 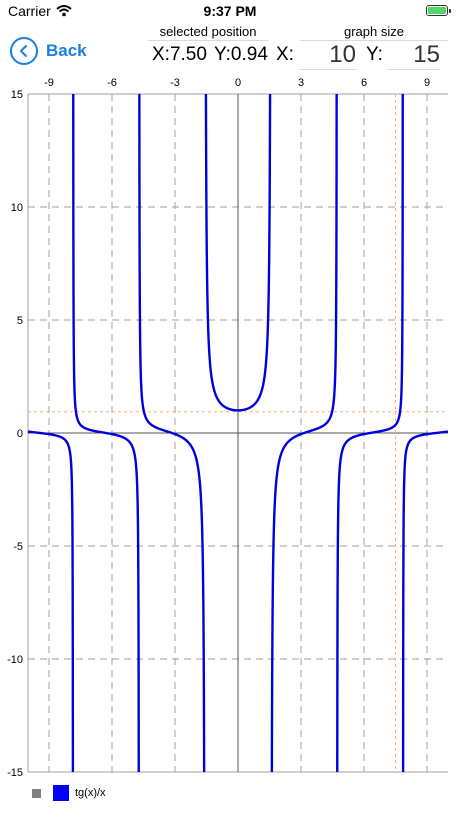 I want to click on legend-series-name: tg(x)/x, so click(x=90, y=793).